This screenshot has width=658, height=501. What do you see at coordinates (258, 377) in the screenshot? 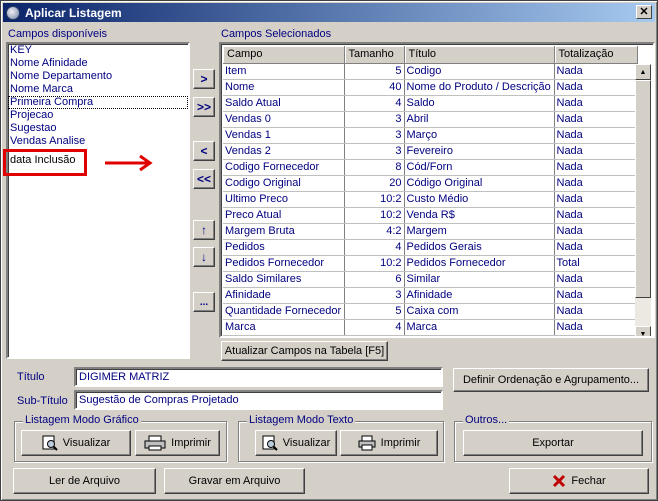
I see `titulo-input` at bounding box center [258, 377].